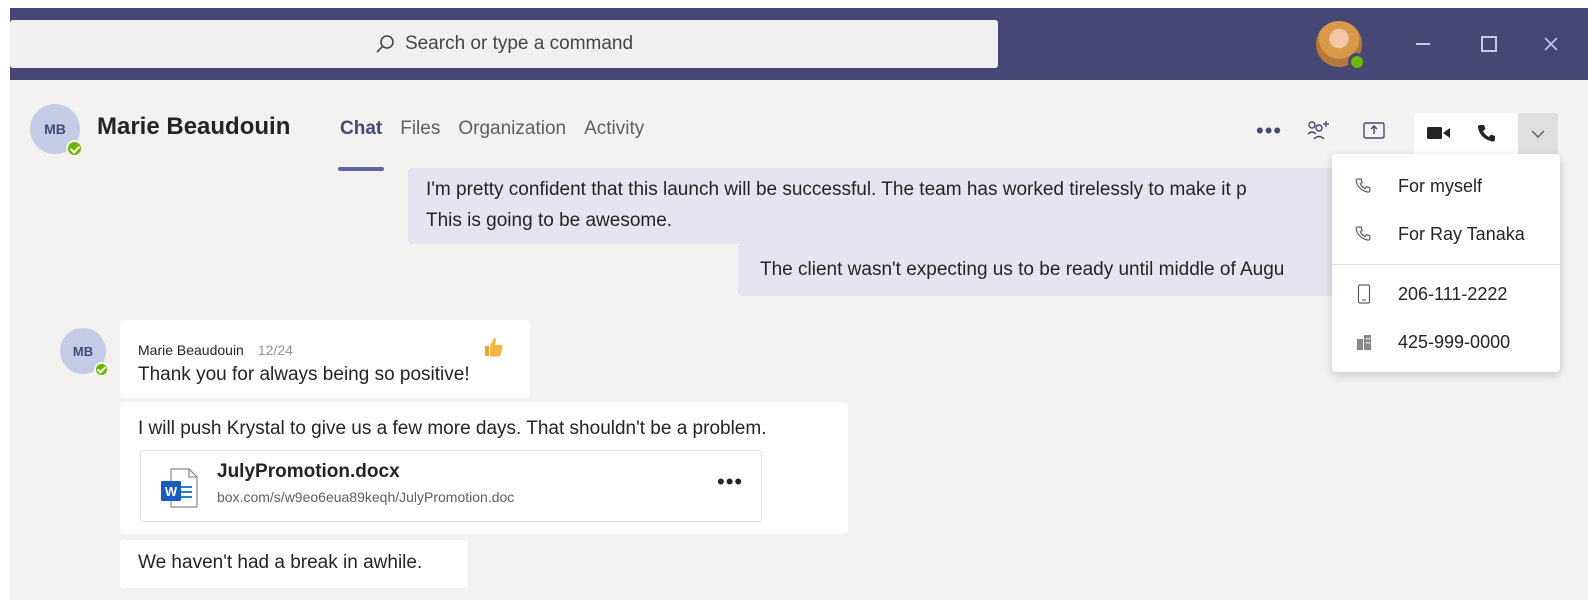 Image resolution: width=1588 pixels, height=600 pixels. Describe the element at coordinates (519, 43) in the screenshot. I see `search-placeholder: Search or type a command` at that location.